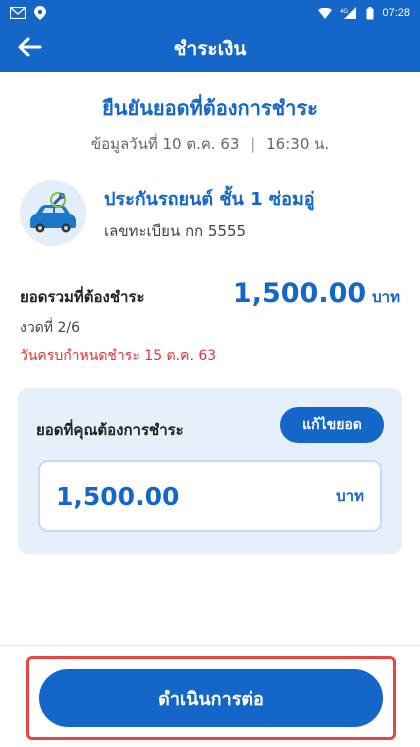 The height and width of the screenshot is (747, 420). Describe the element at coordinates (344, 12) in the screenshot. I see `network-label: 4G` at that location.